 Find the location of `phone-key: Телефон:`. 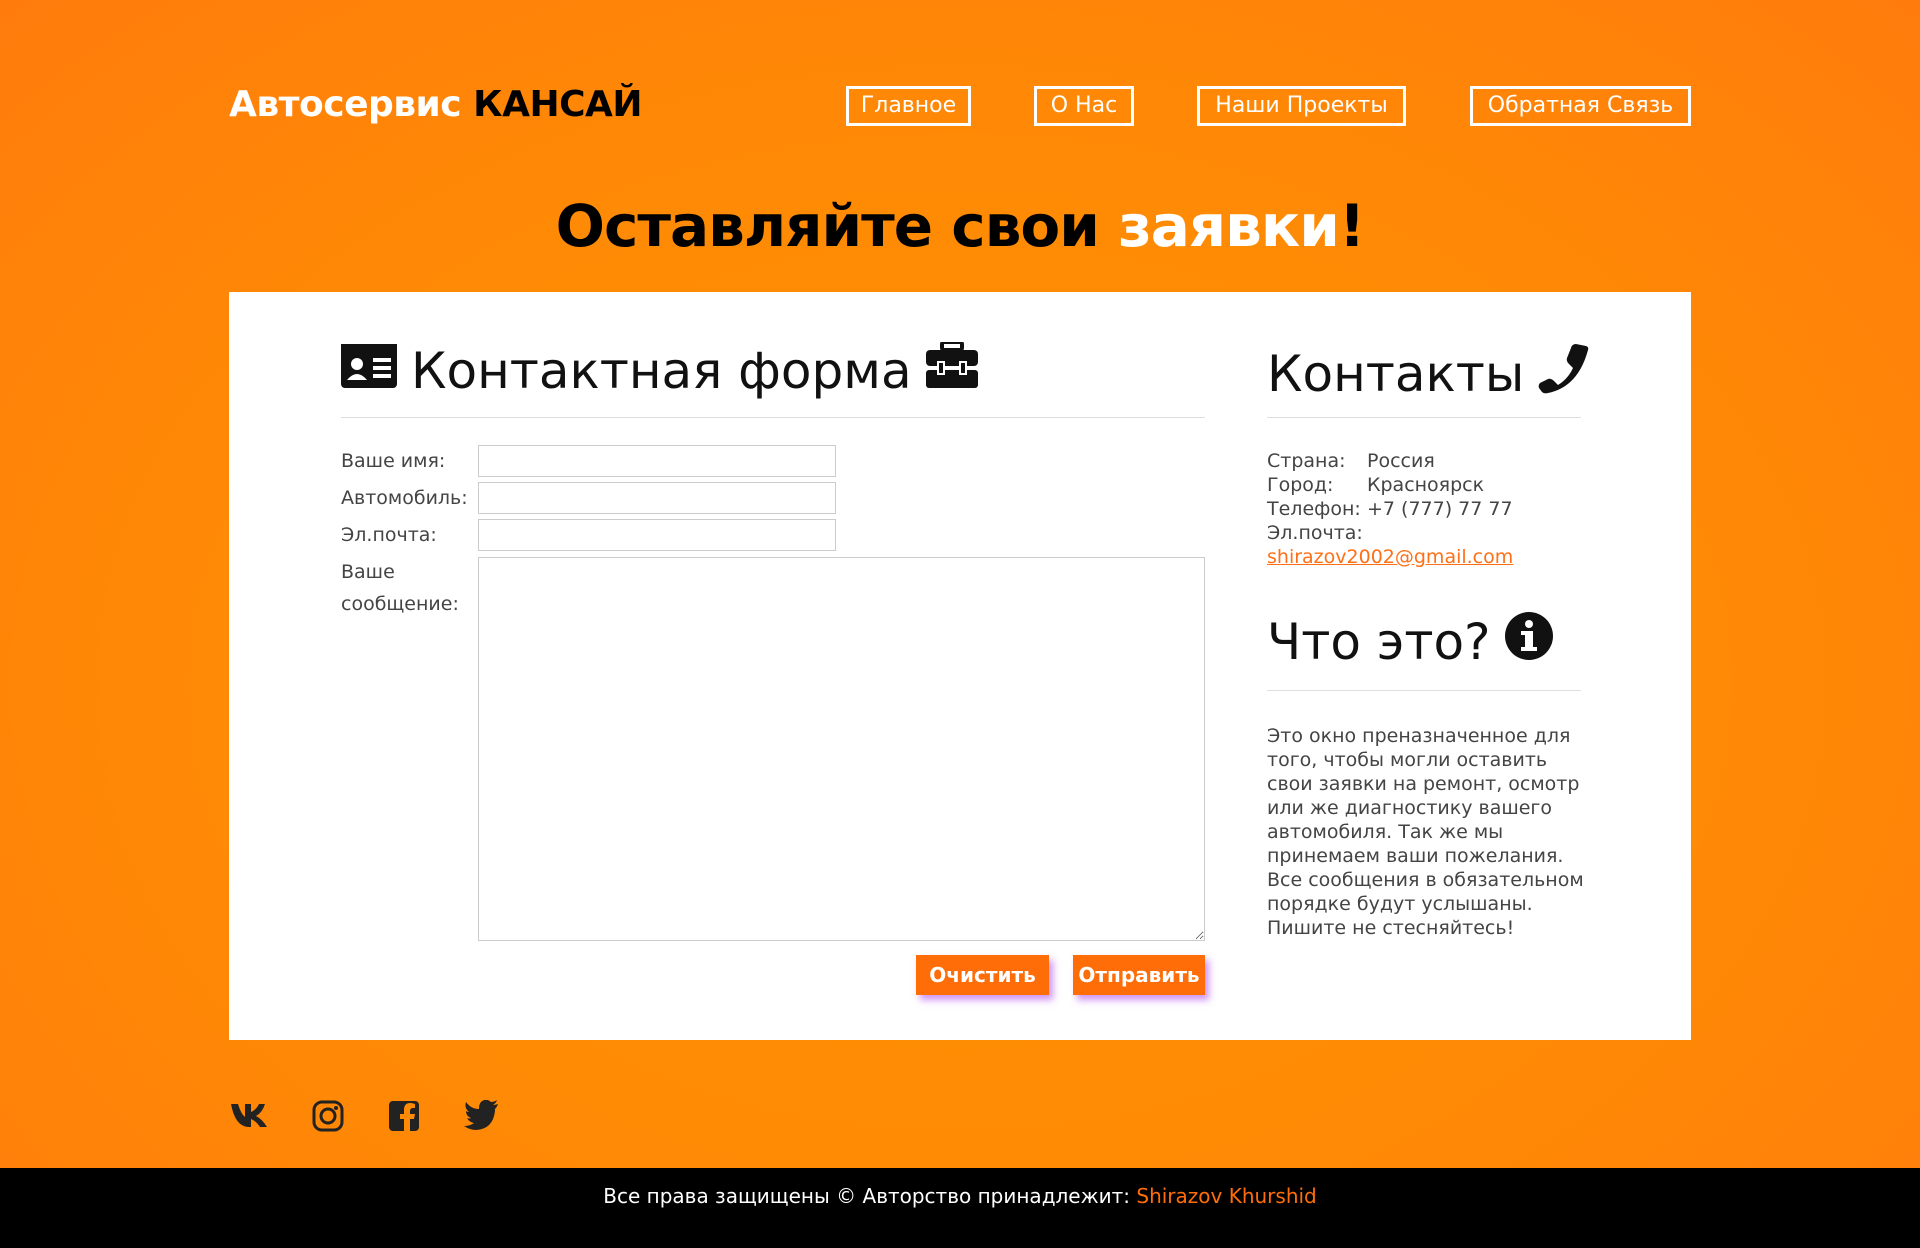

phone-key: Телефон: is located at coordinates (1314, 509).